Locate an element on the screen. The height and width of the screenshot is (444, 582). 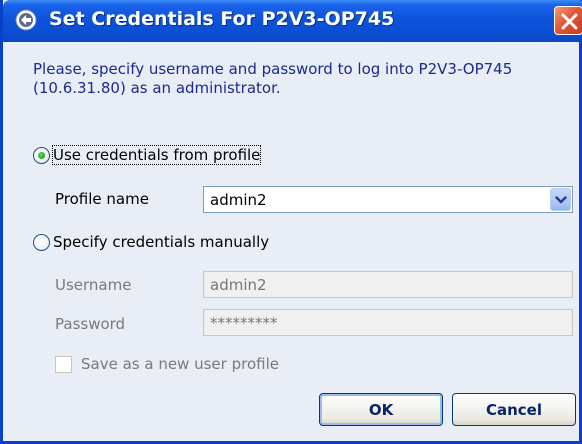
use-profile-radio is located at coordinates (41, 155).